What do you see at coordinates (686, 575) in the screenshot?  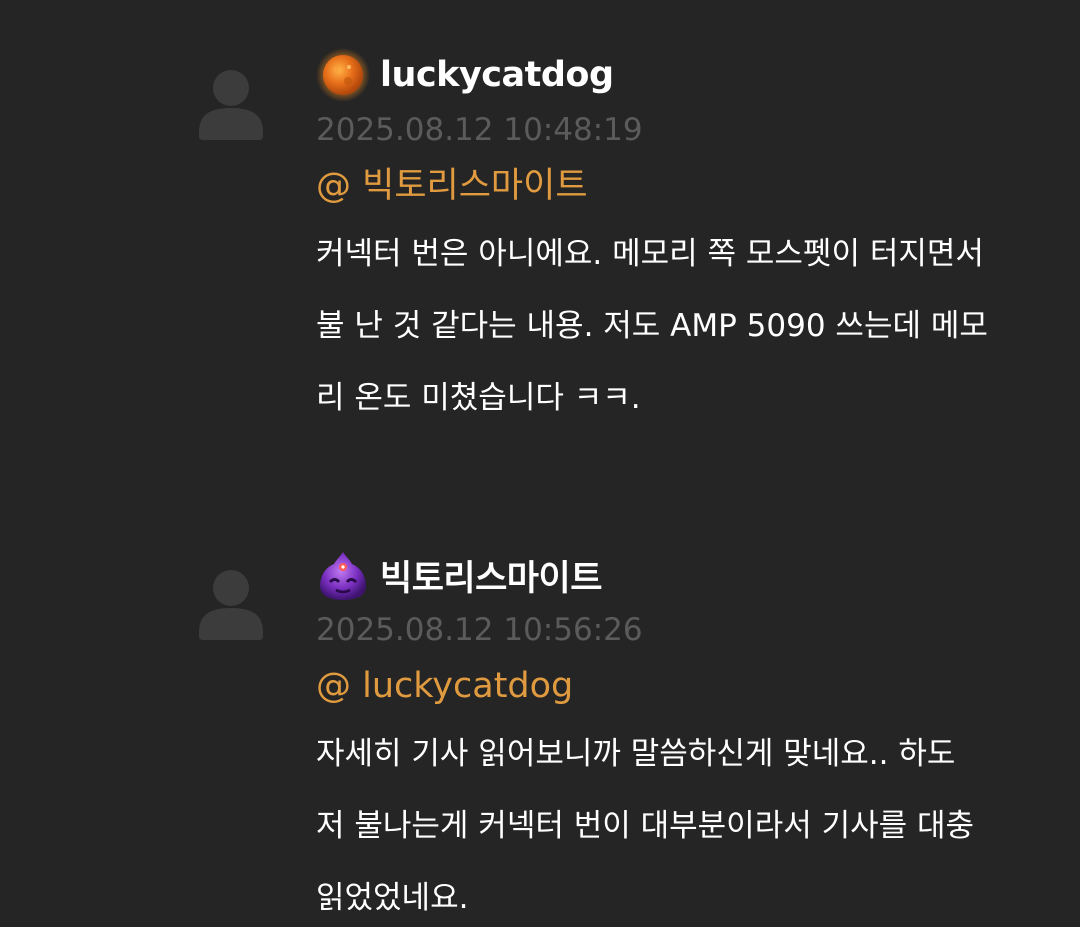 I see `author-row: 빅토리스마이트` at bounding box center [686, 575].